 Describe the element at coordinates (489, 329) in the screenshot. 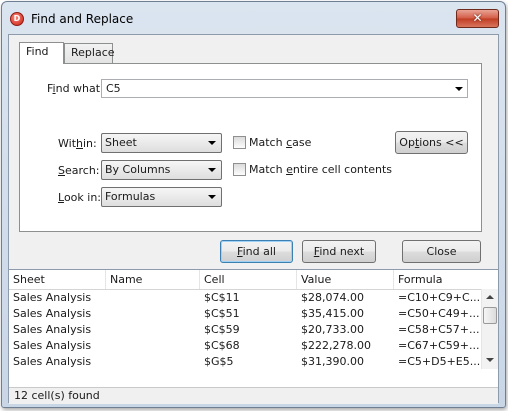

I see `results-scrollbar` at that location.